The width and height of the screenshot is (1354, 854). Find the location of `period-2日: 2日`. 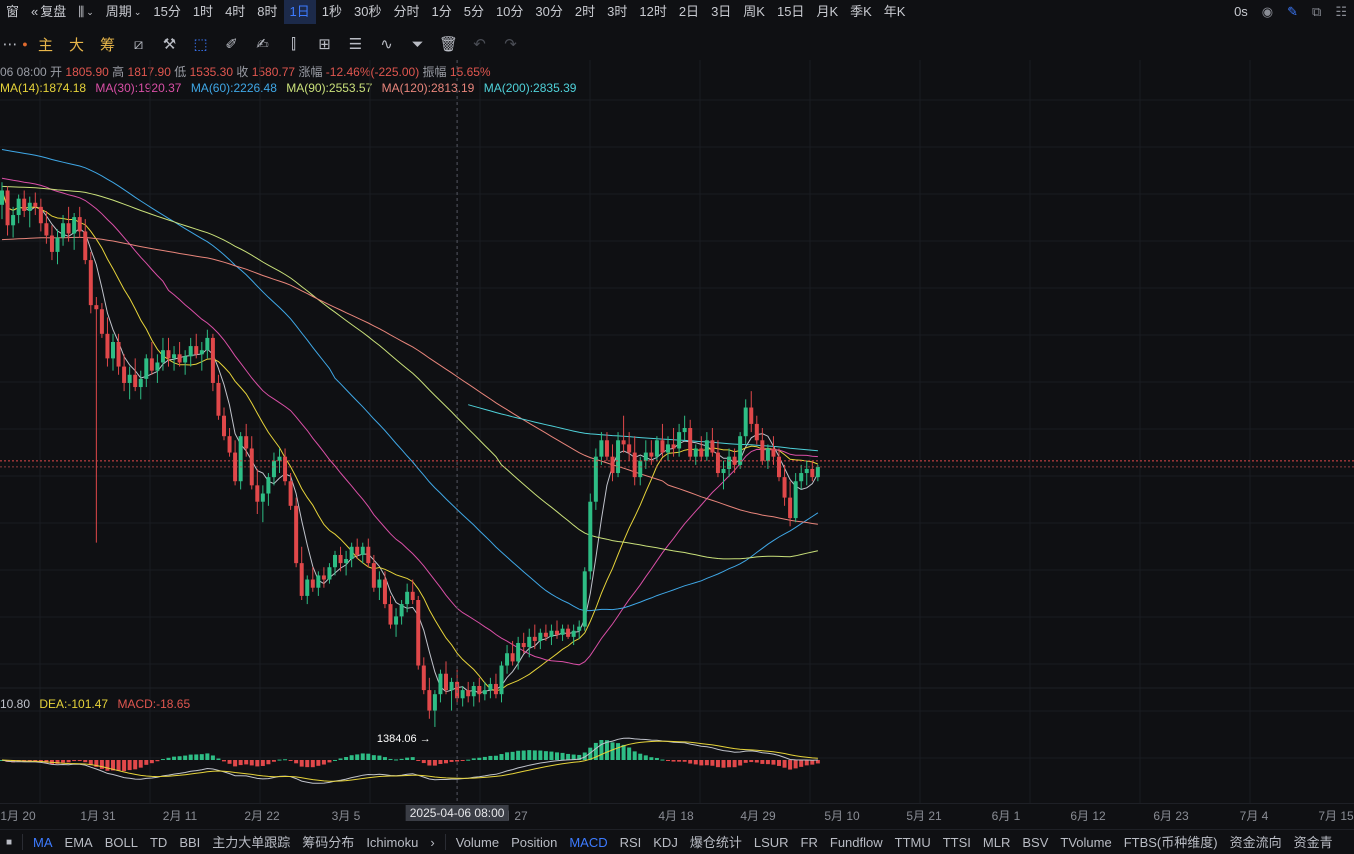

period-2日: 2日 is located at coordinates (689, 12).